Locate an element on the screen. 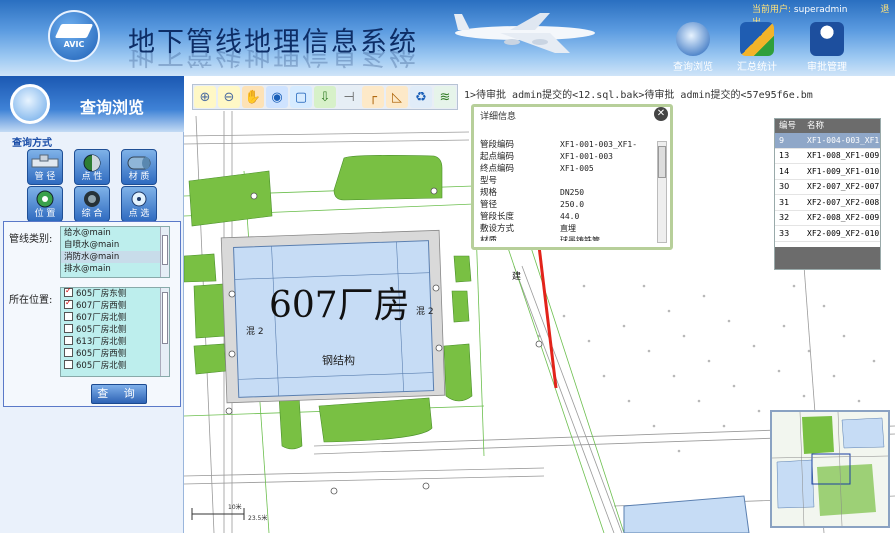 Image resolution: width=895 pixels, height=533 pixels. table-header: 编号 名称 is located at coordinates (827, 126).